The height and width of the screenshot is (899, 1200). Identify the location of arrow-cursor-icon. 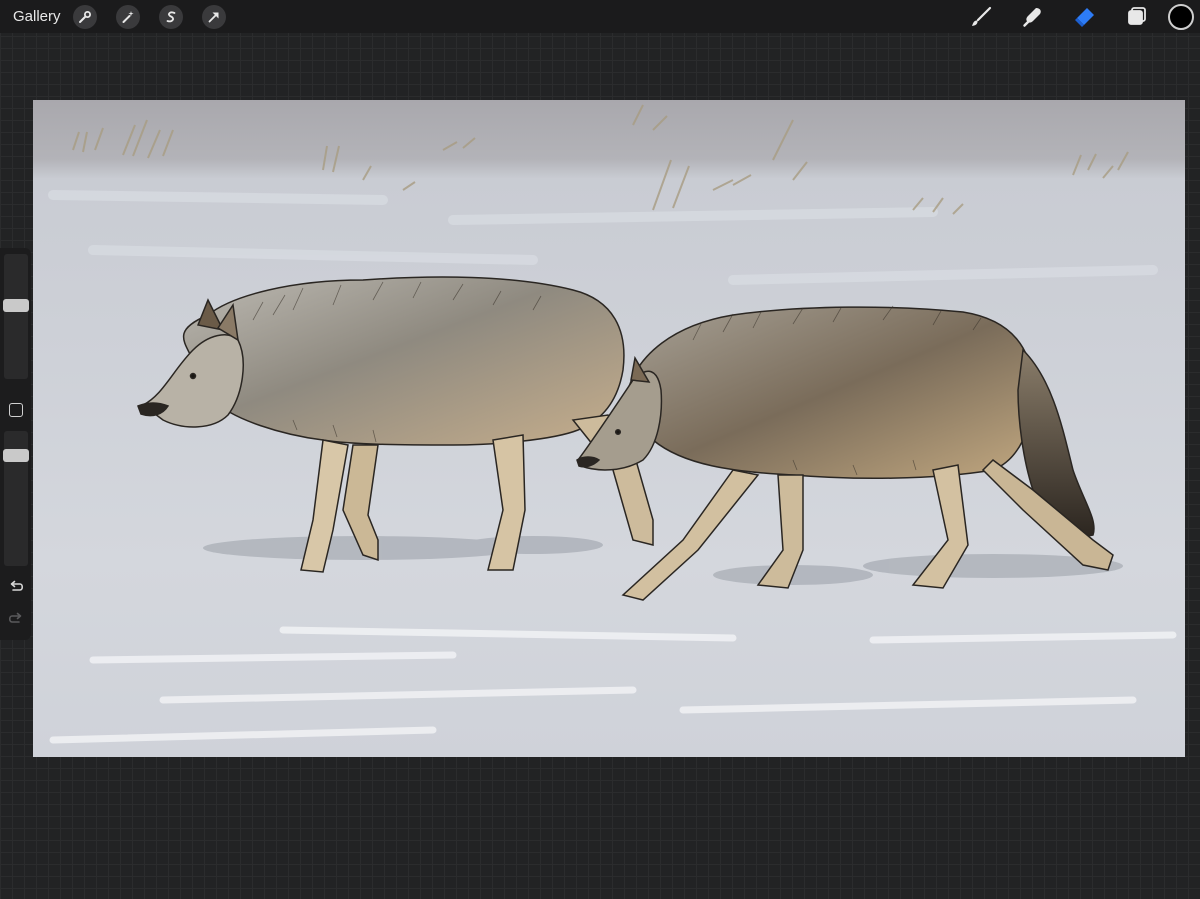
(213, 17).